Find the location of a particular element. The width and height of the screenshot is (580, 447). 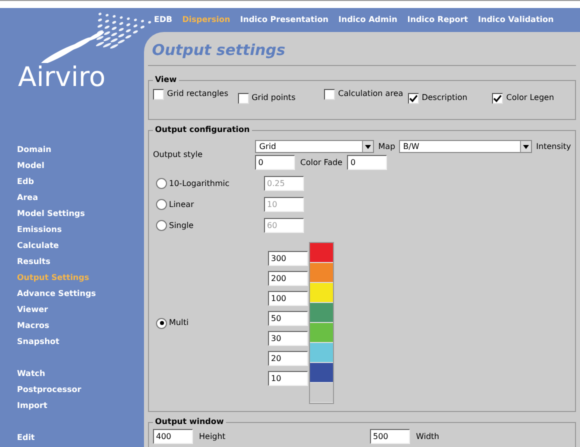

input-field: 500 is located at coordinates (390, 436).